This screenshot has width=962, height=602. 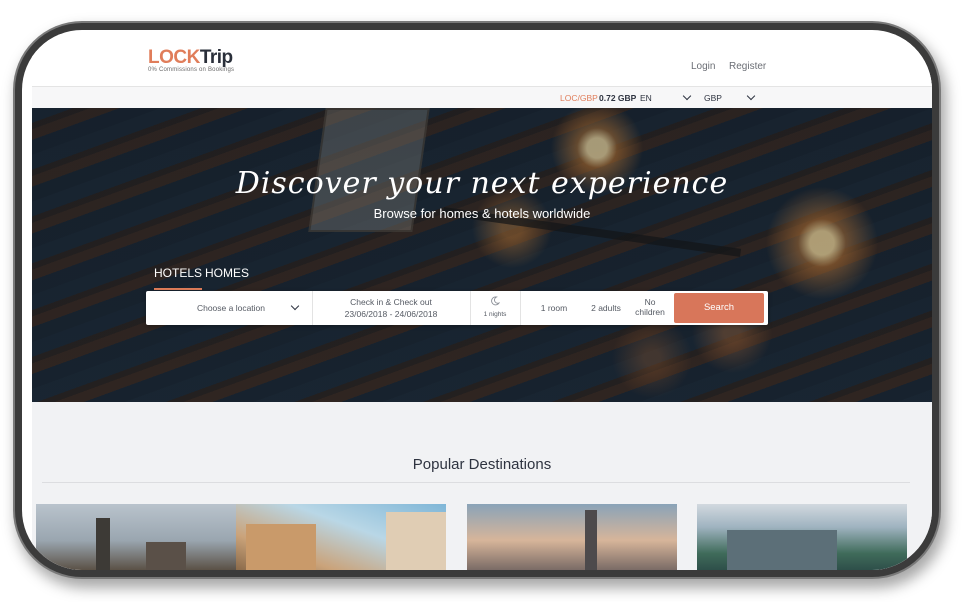 What do you see at coordinates (703, 66) in the screenshot?
I see `login-link: Login` at bounding box center [703, 66].